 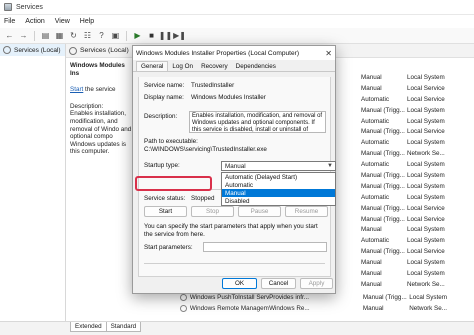 What do you see at coordinates (8, 7) in the screenshot?
I see `services-app-icon` at bounding box center [8, 7].